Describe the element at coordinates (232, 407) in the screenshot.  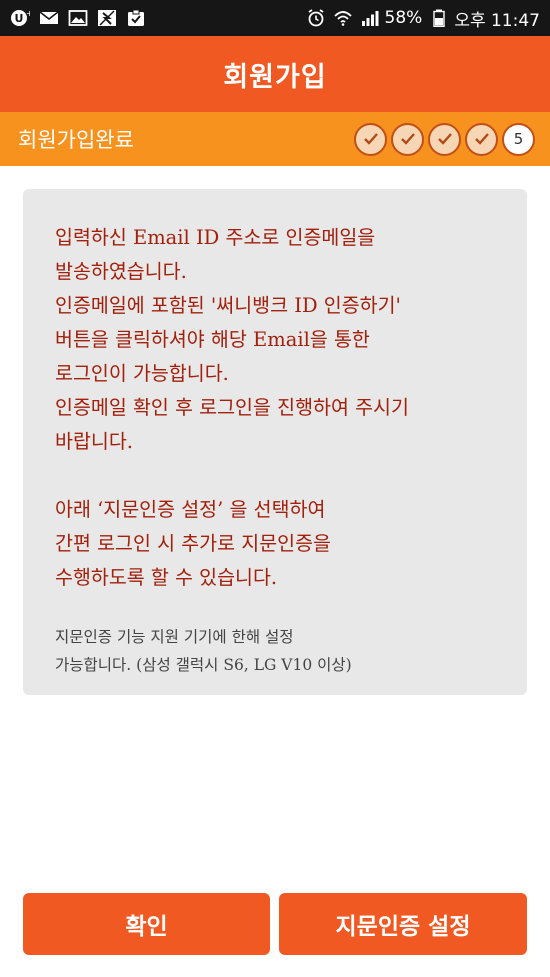
I see `message-line: 인증메일 확인 후 로그인을 진행하여 주시기` at that location.